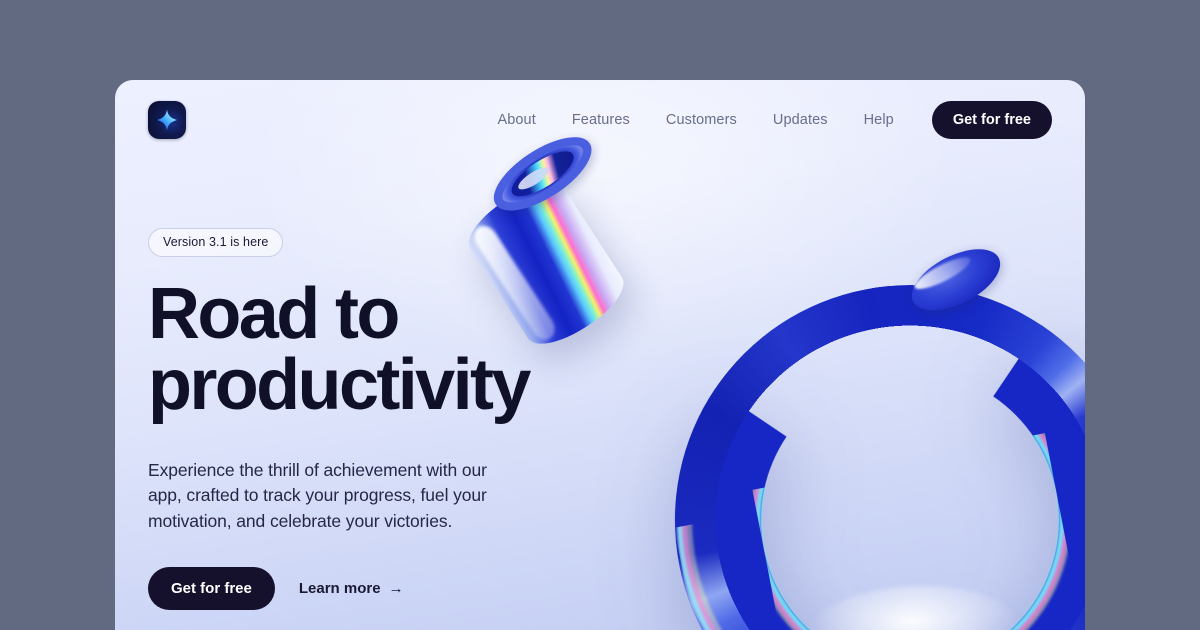  I want to click on nav-link-features: Features, so click(601, 120).